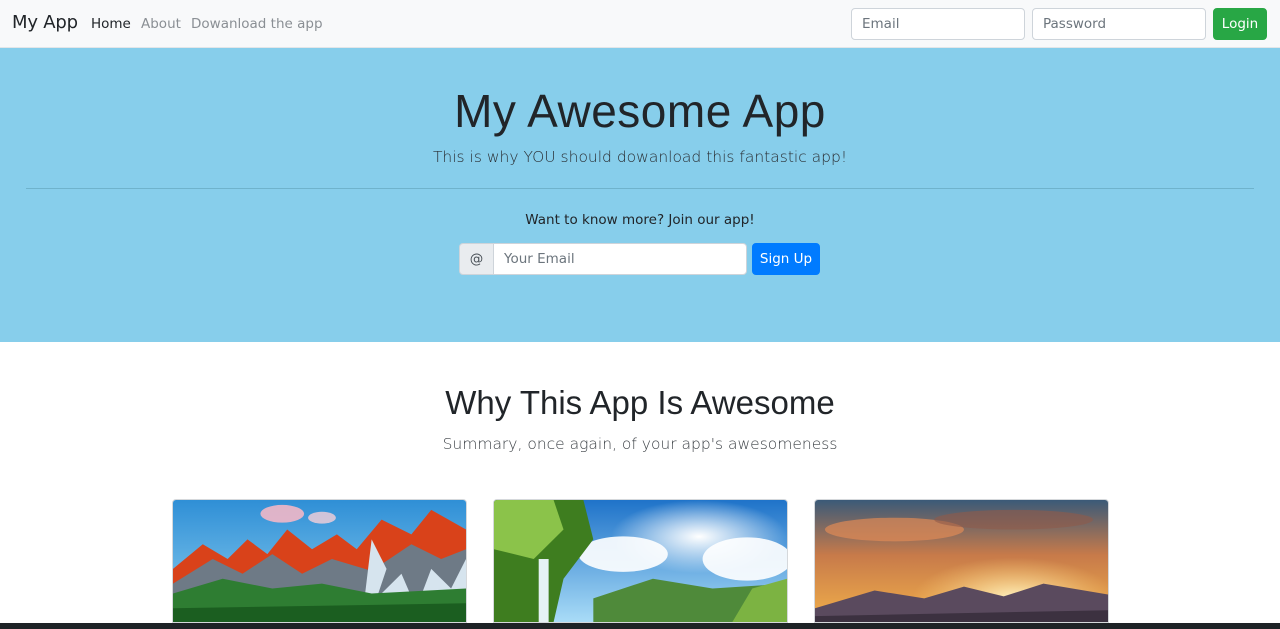 This screenshot has height=629, width=1280. What do you see at coordinates (640, 188) in the screenshot?
I see `hero-divider` at bounding box center [640, 188].